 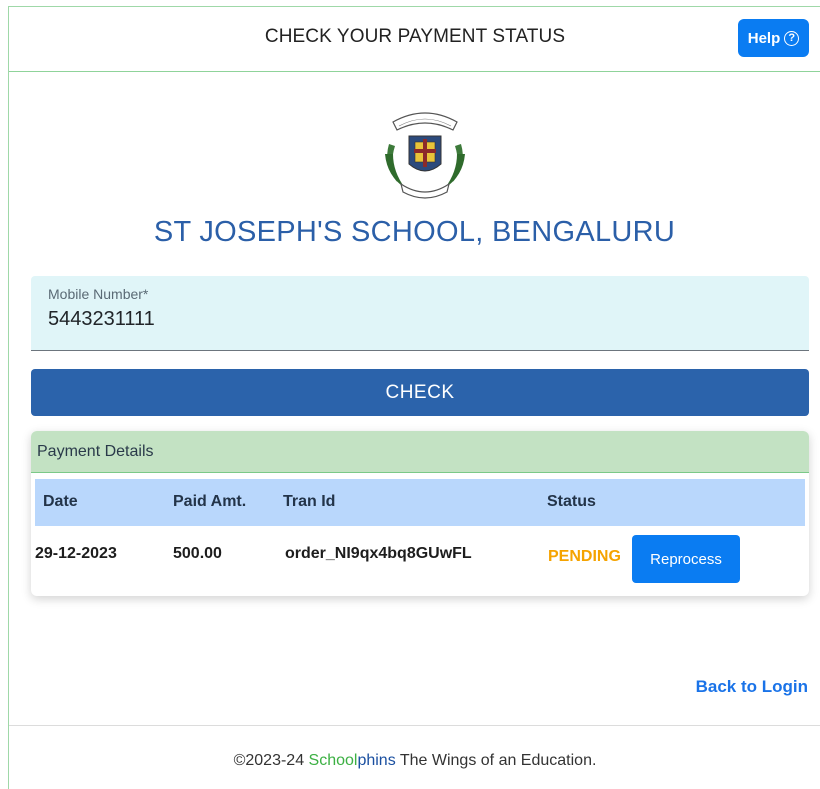 I want to click on help-label: Help, so click(x=764, y=38).